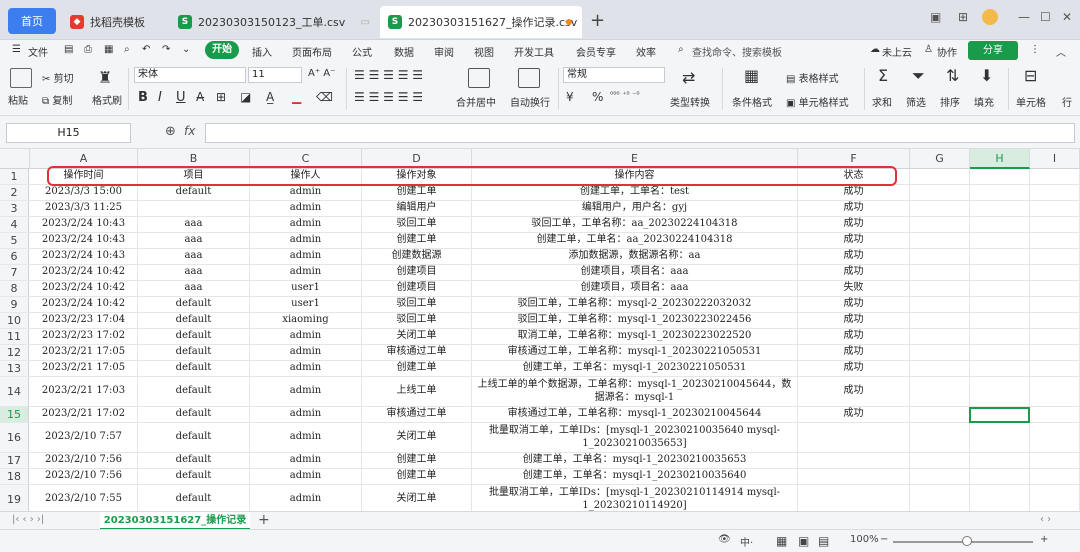 The image size is (1080, 552). What do you see at coordinates (635, 460) in the screenshot?
I see `table-cell: 创建工单，工单名：mysql-1_20230210035653` at bounding box center [635, 460].